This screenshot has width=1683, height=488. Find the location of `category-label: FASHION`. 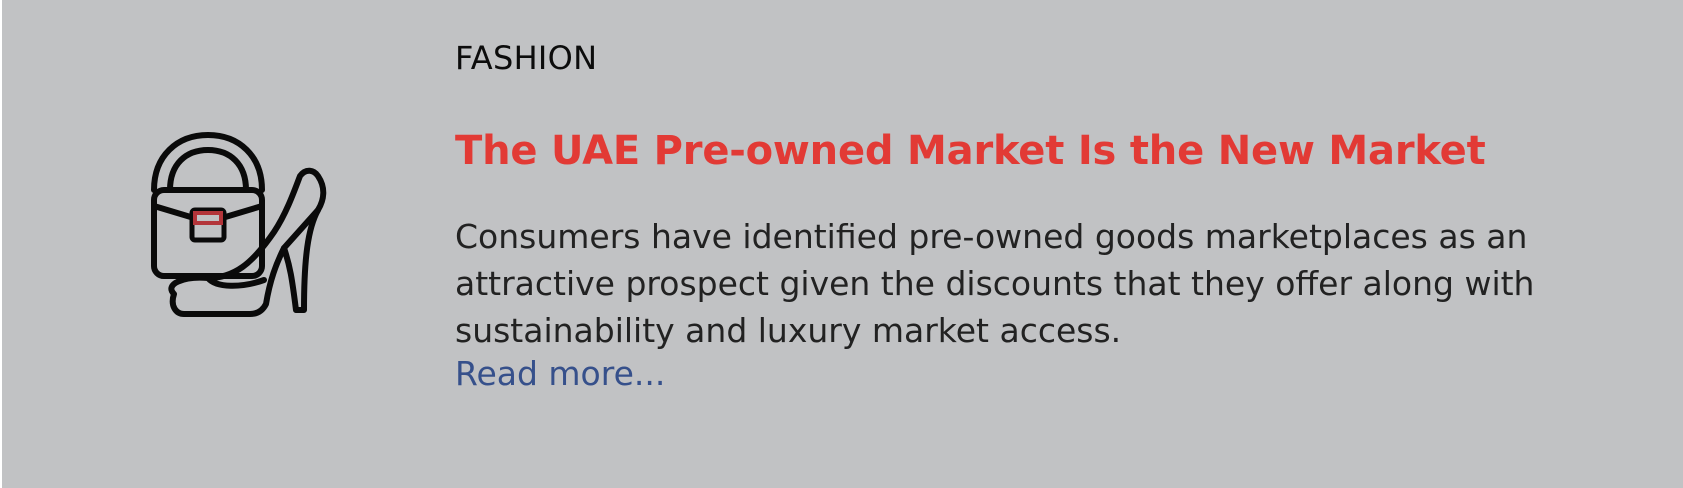

category-label: FASHION is located at coordinates (526, 58).